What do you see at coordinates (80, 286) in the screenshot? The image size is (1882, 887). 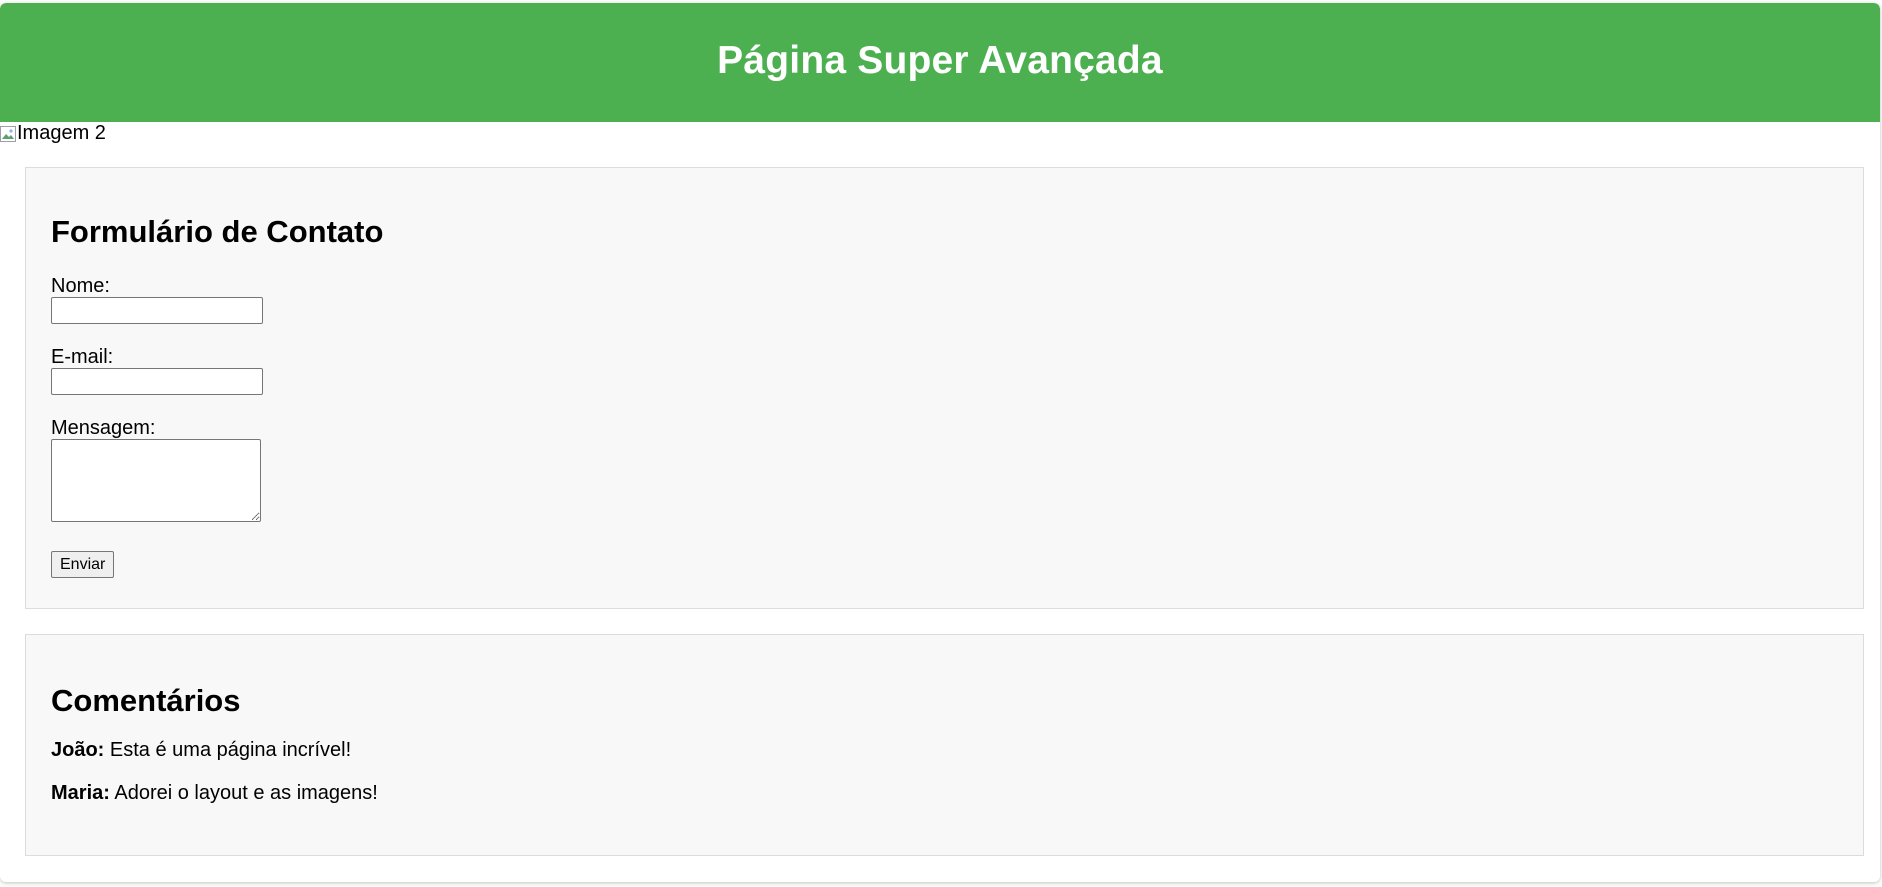 I see `name-label: Nome:` at bounding box center [80, 286].